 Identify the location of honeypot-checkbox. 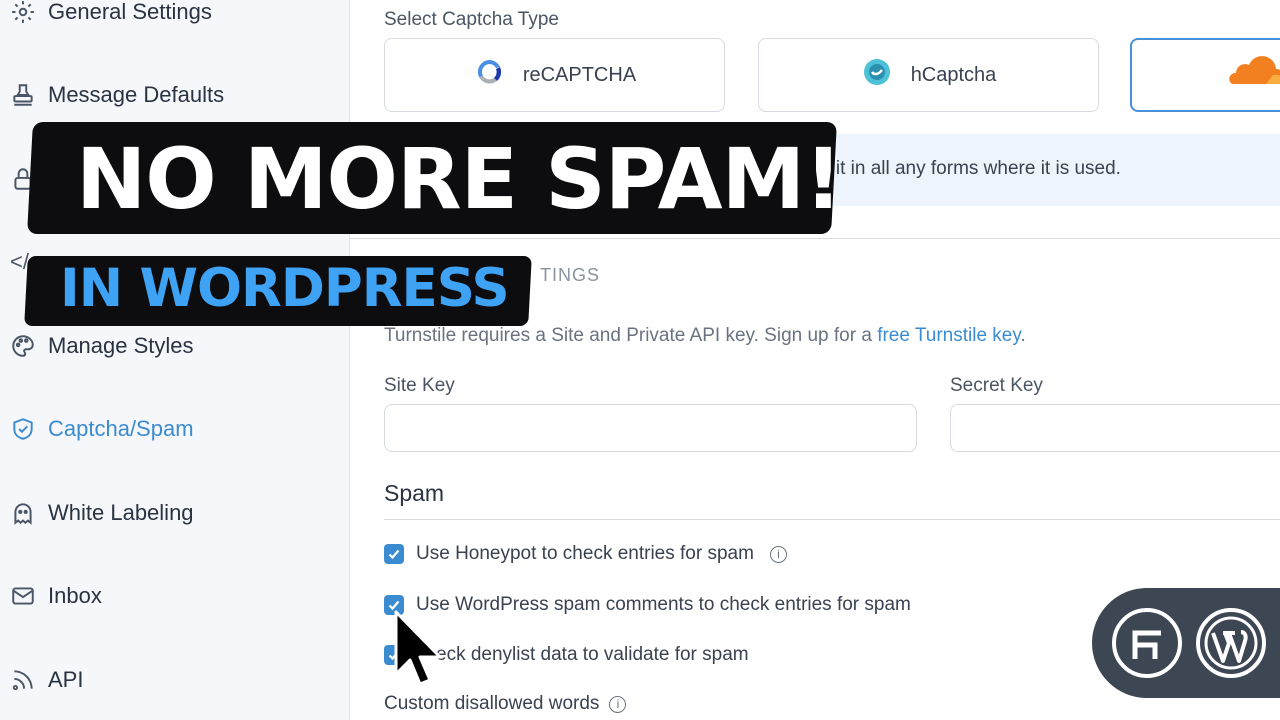
(394, 554).